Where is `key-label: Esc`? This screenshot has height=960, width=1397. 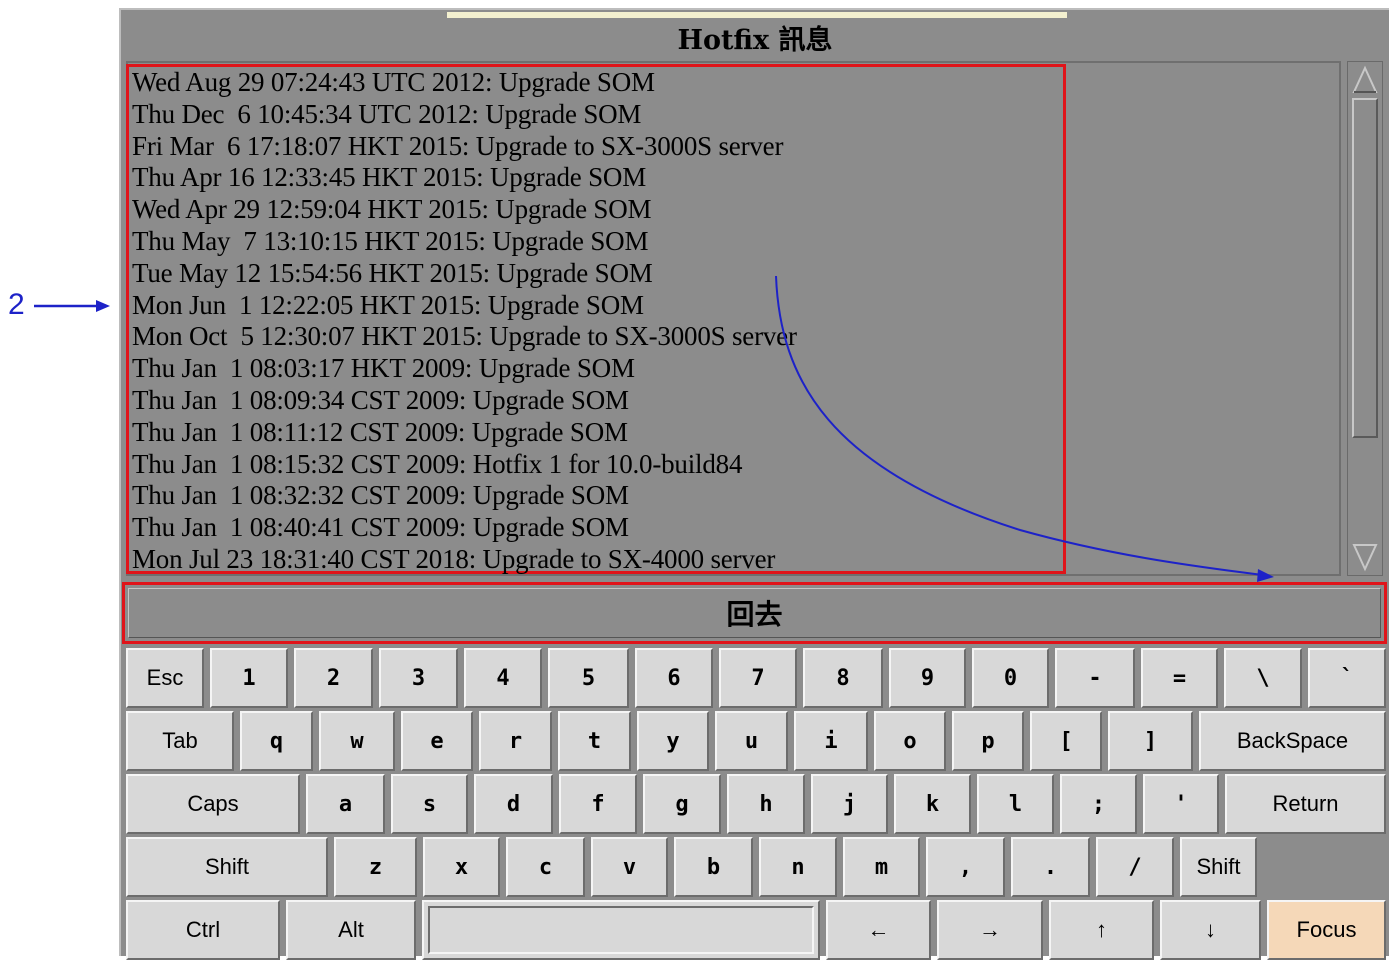
key-label: Esc is located at coordinates (165, 677).